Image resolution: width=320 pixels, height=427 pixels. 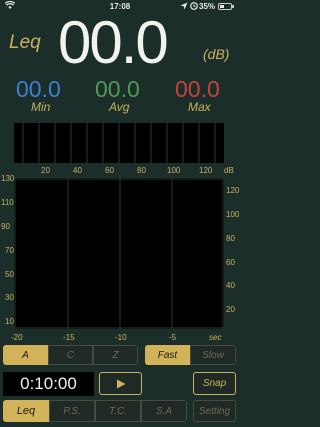 I want to click on y-tick-right: 80, so click(x=230, y=238).